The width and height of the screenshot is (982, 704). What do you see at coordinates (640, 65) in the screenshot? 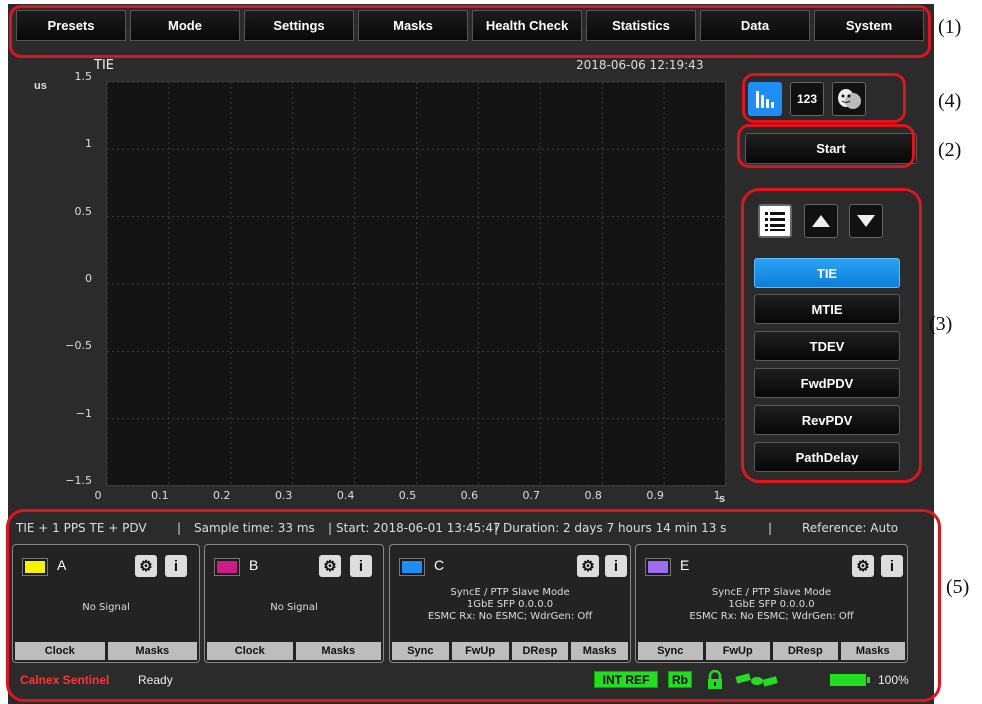
I see `chart-timestamp: 2018-06-06 12:19:43` at bounding box center [640, 65].